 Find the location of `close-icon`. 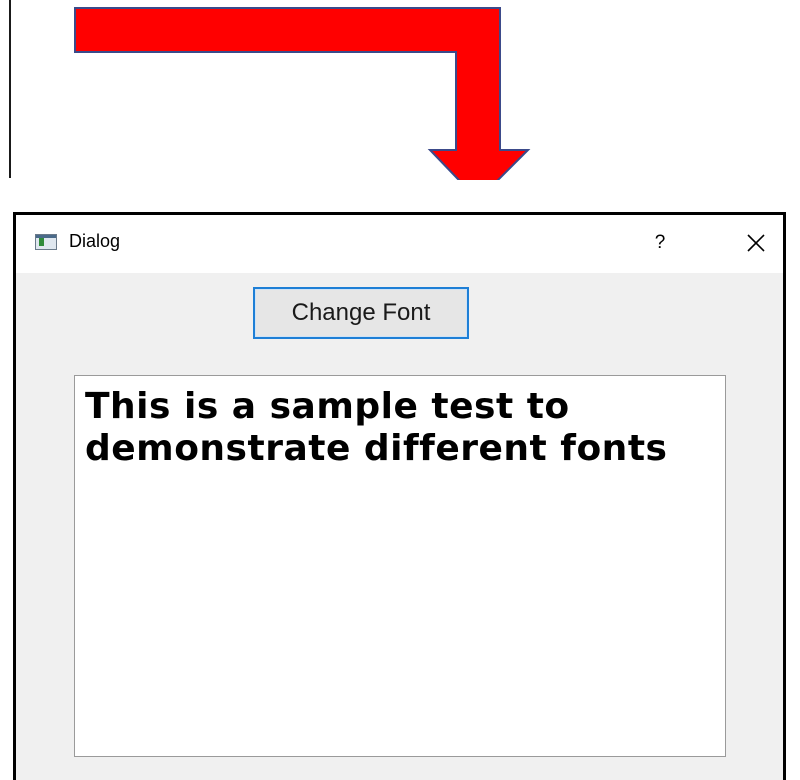

close-icon is located at coordinates (756, 243).